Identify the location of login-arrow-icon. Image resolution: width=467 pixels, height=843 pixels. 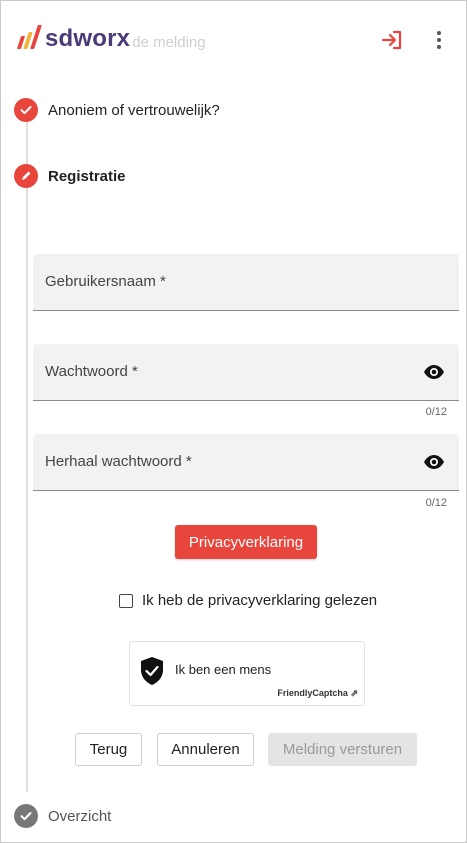
(392, 40).